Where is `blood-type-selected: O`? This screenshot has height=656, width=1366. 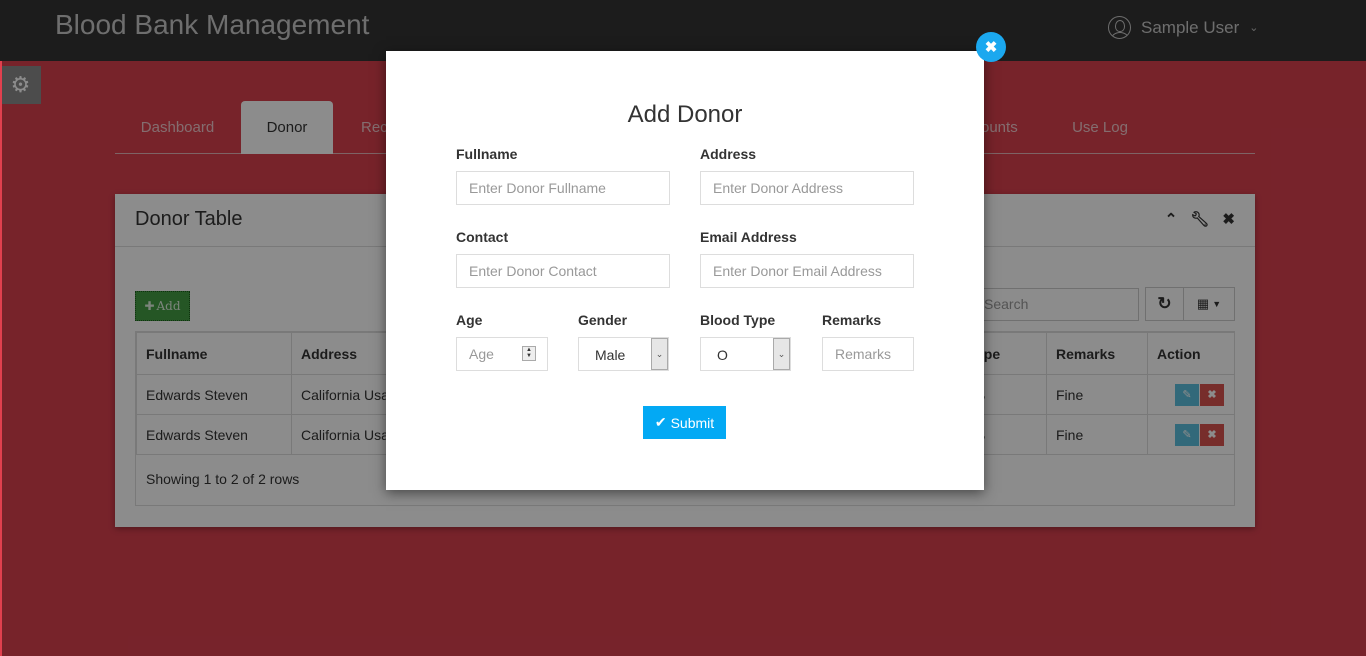
blood-type-selected: O is located at coordinates (722, 355).